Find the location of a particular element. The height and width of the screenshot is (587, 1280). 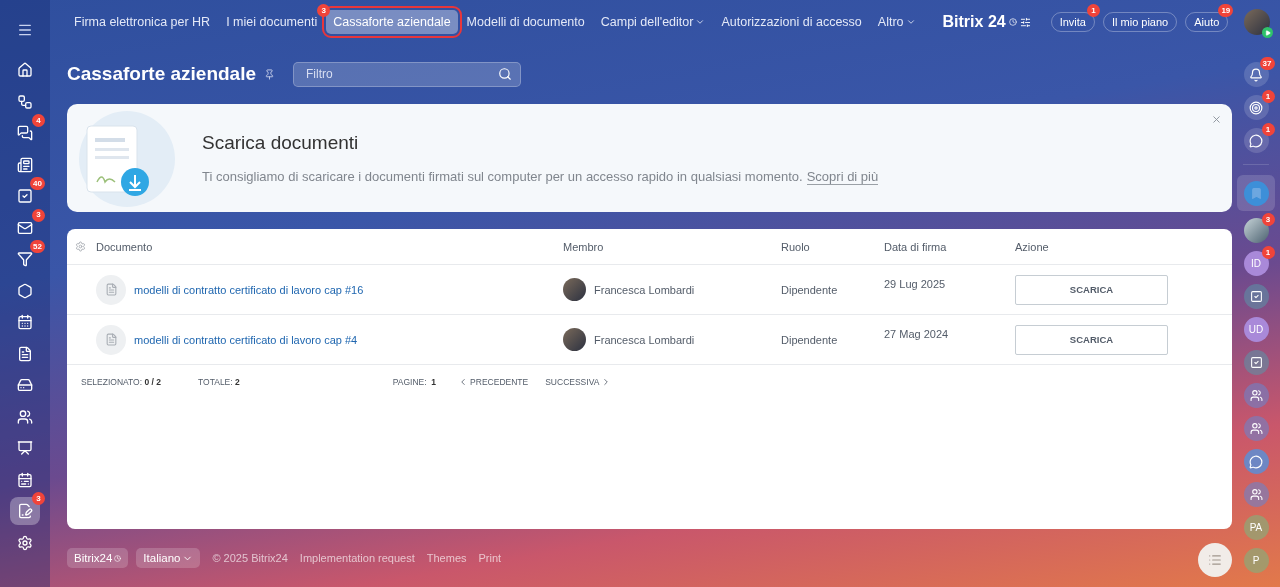

newspaper-icon is located at coordinates (25, 164).